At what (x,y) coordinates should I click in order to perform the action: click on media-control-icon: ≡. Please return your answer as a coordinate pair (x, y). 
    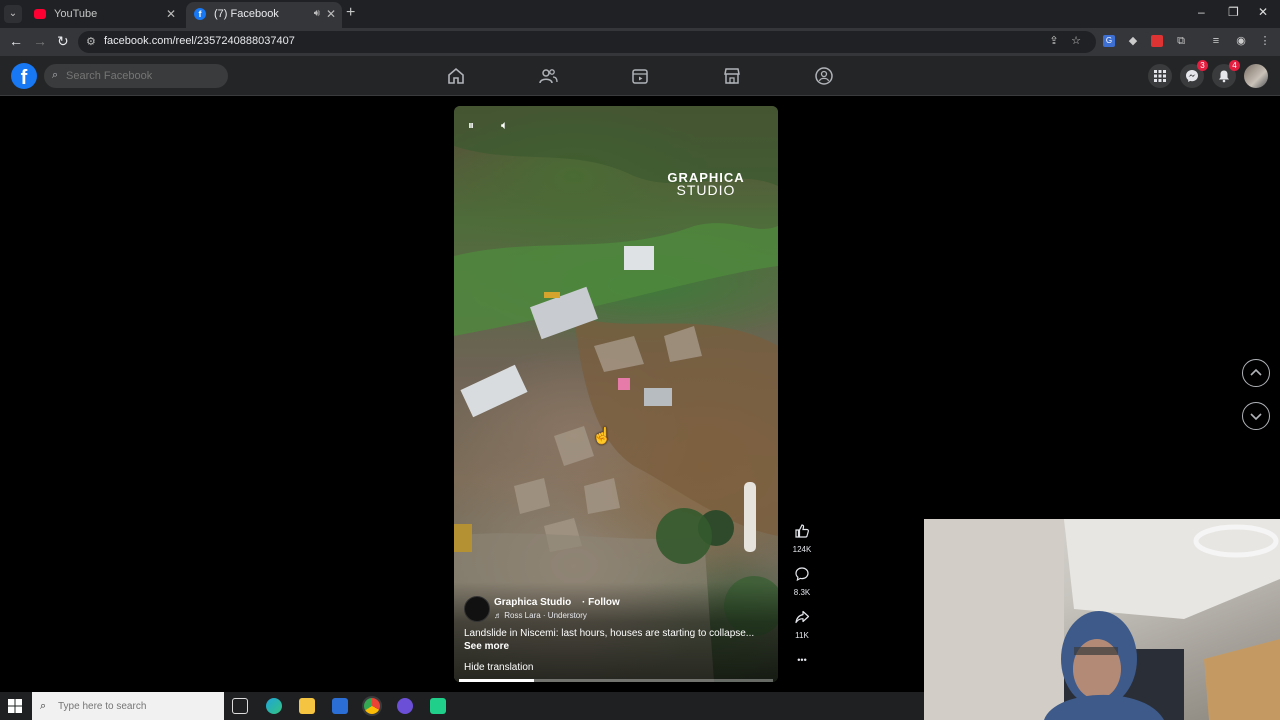
    Looking at the image, I should click on (1216, 41).